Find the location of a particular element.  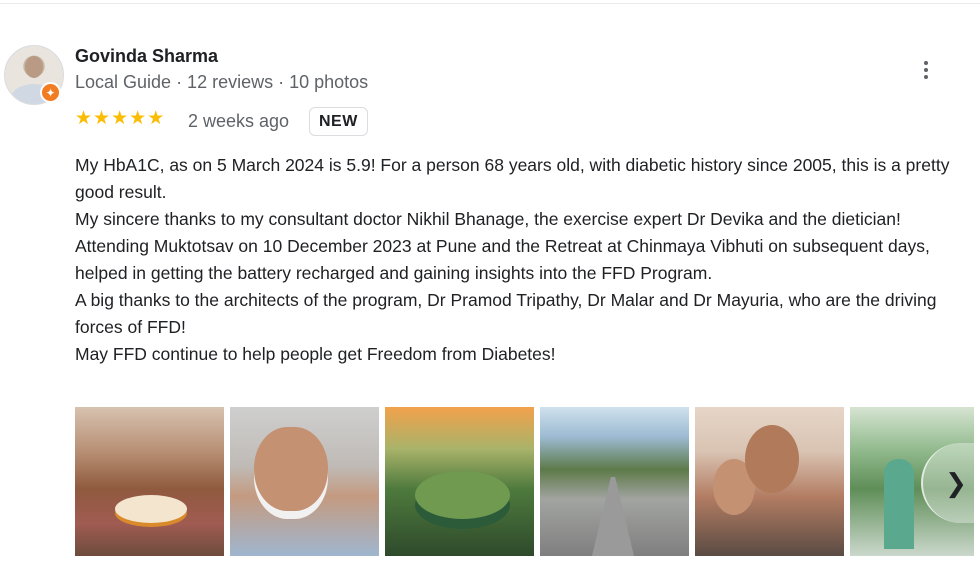

review-date: 2 weeks ago is located at coordinates (239, 121).